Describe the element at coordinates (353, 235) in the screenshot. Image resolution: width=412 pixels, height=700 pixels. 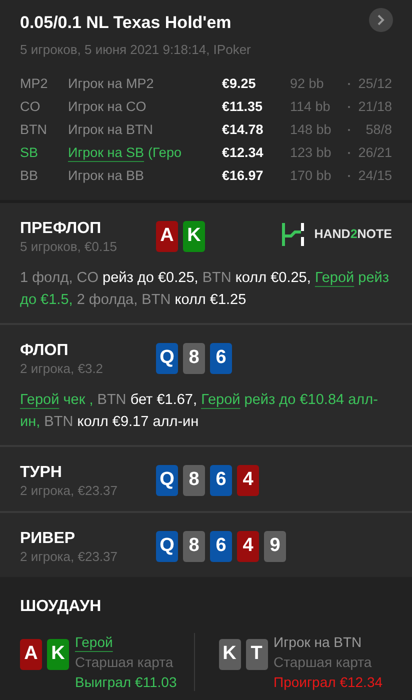
I see `logo-text: HAND2NOTE` at that location.